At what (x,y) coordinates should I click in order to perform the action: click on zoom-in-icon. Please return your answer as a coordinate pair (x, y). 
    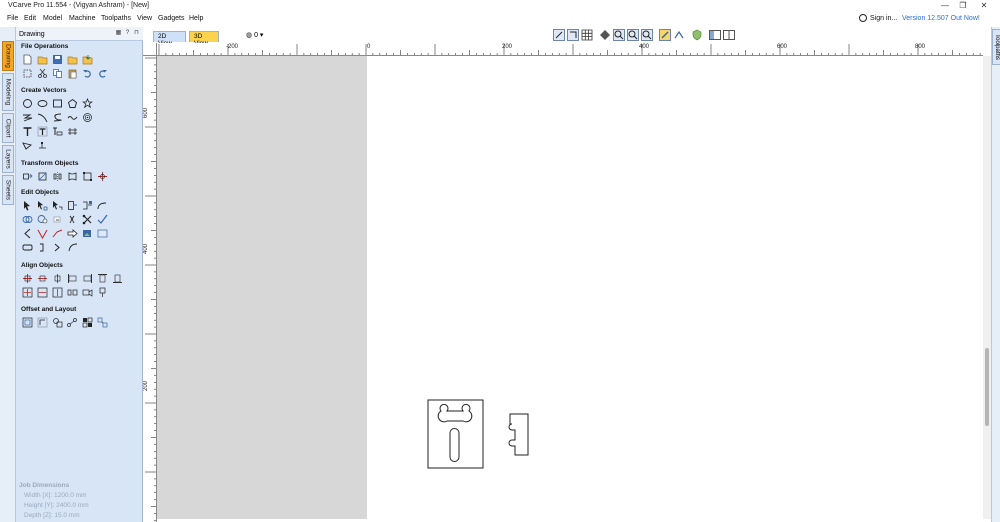
    Looking at the image, I should click on (619, 35).